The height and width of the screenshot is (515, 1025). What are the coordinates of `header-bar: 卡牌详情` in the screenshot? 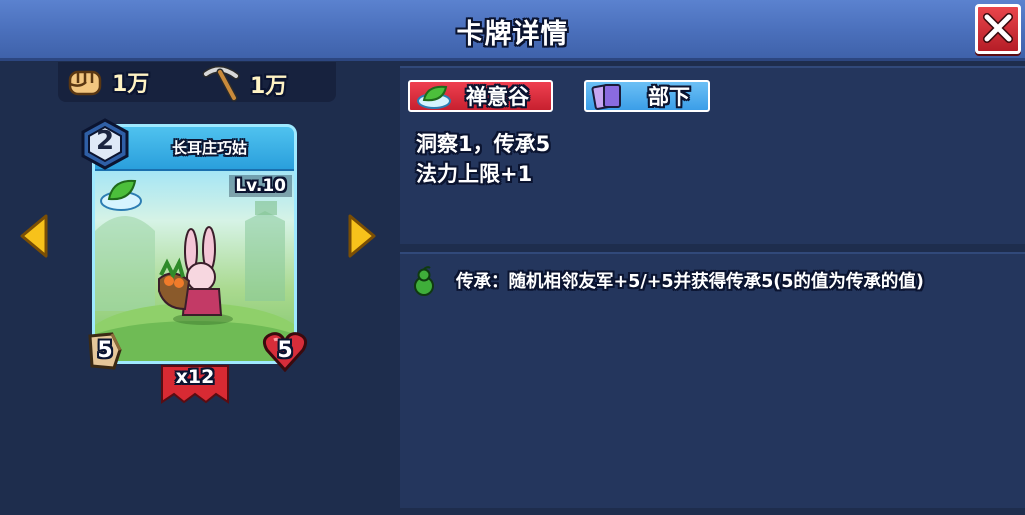 It's located at (512, 30).